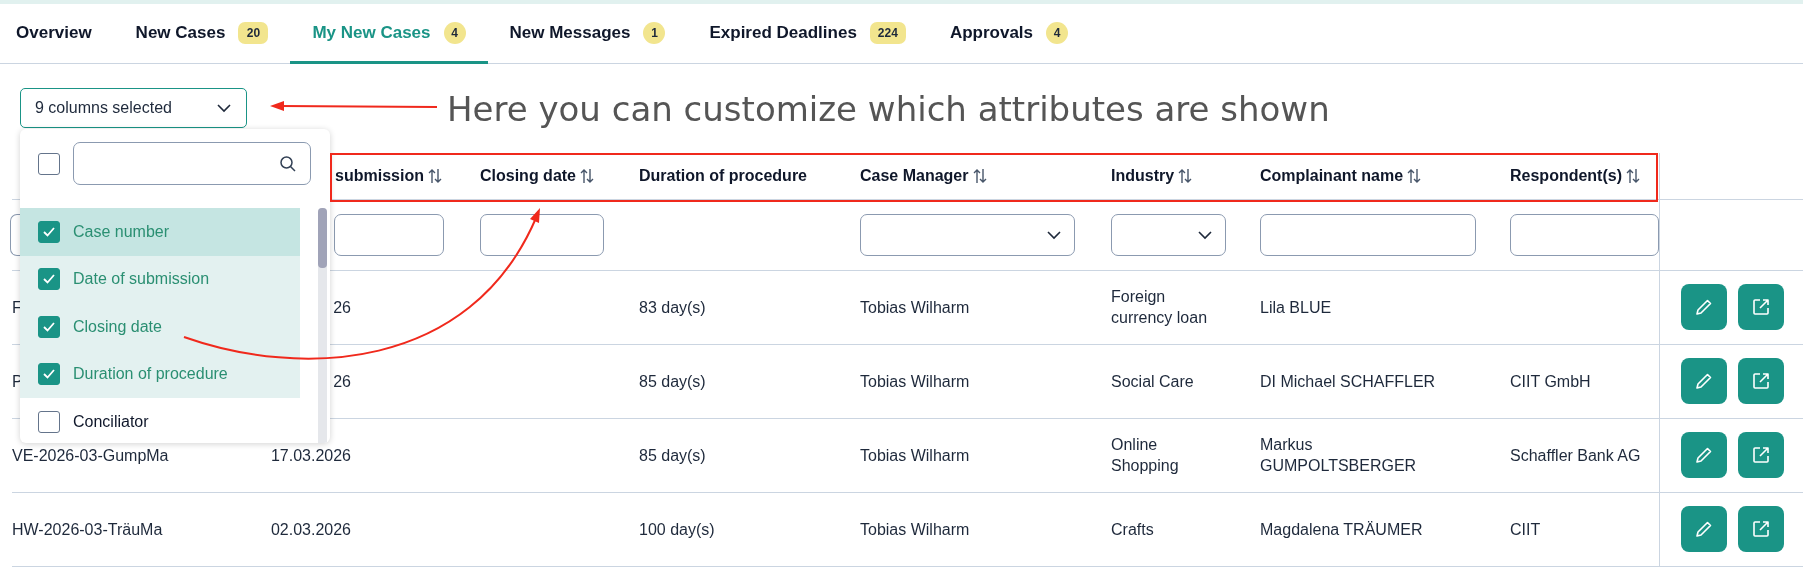  Describe the element at coordinates (1133, 529) in the screenshot. I see `table-cell-text: Crafts` at that location.